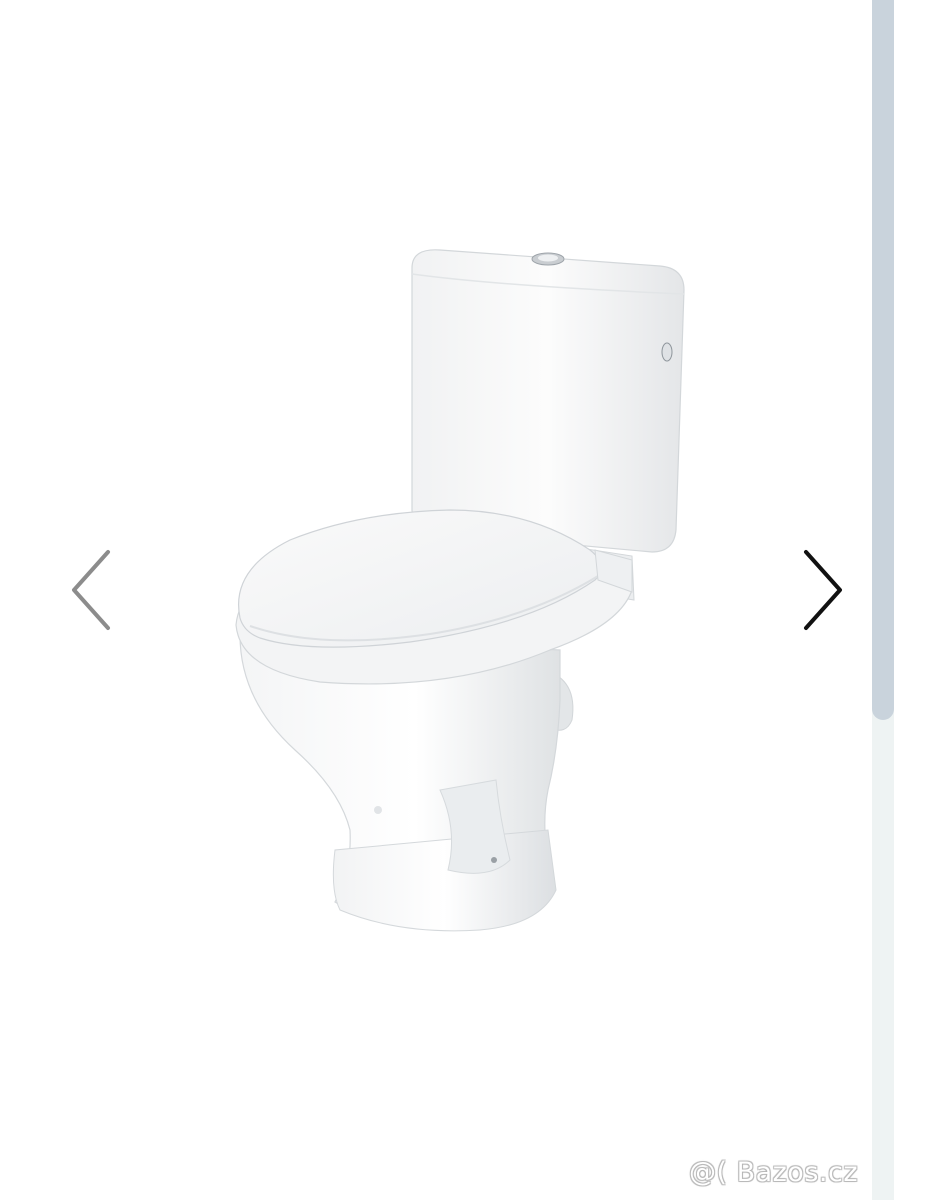  Describe the element at coordinates (883, 360) in the screenshot. I see `scrollbar-thumb` at that location.